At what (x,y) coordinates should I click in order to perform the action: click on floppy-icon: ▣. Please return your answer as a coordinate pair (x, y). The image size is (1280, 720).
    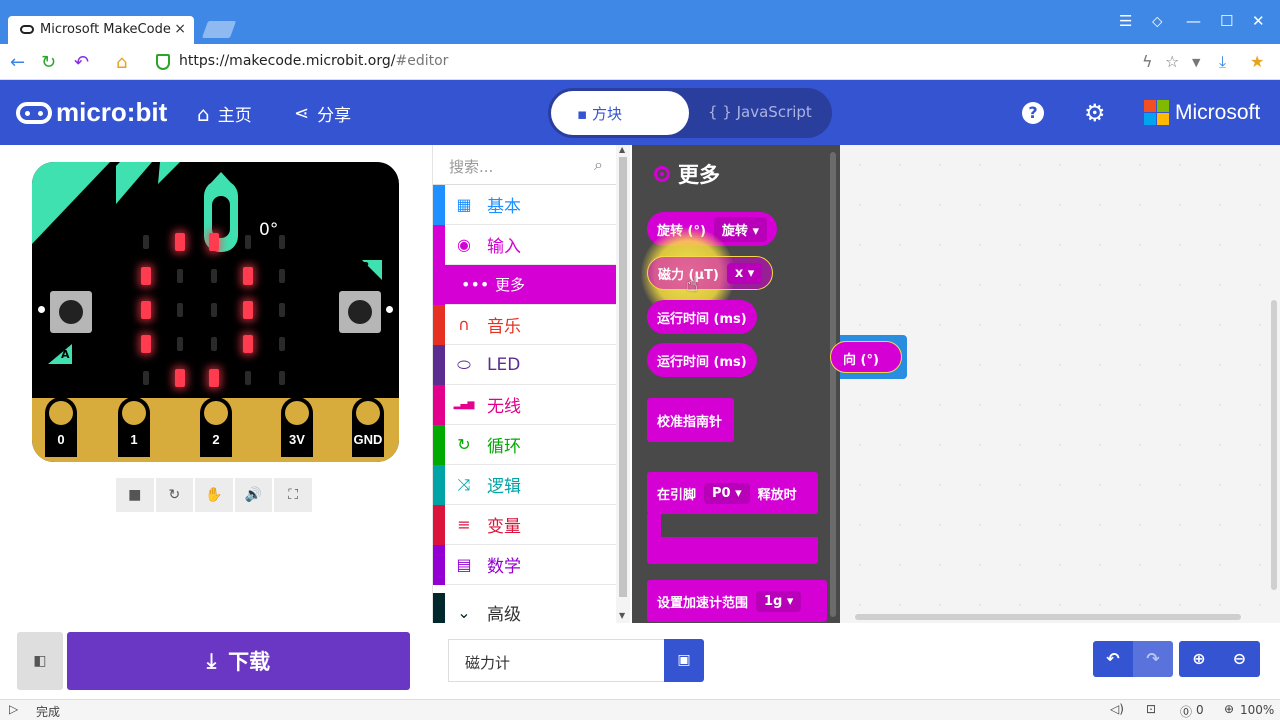
    Looking at the image, I should click on (684, 660).